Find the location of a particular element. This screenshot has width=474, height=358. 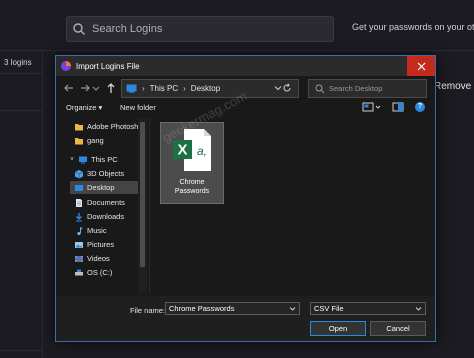

tree-item-adobe-photoshop: Adobe Photosho is located at coordinates (108, 126).